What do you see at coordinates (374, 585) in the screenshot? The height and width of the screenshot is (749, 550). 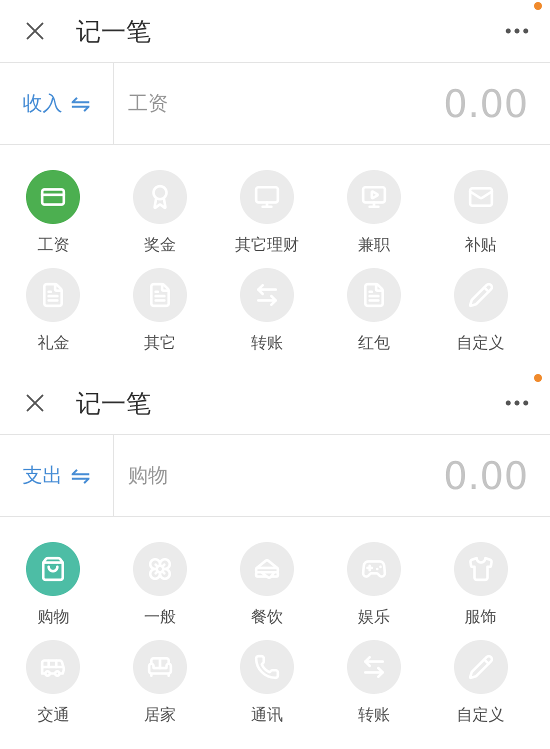 I see `category-item: 娱乐` at bounding box center [374, 585].